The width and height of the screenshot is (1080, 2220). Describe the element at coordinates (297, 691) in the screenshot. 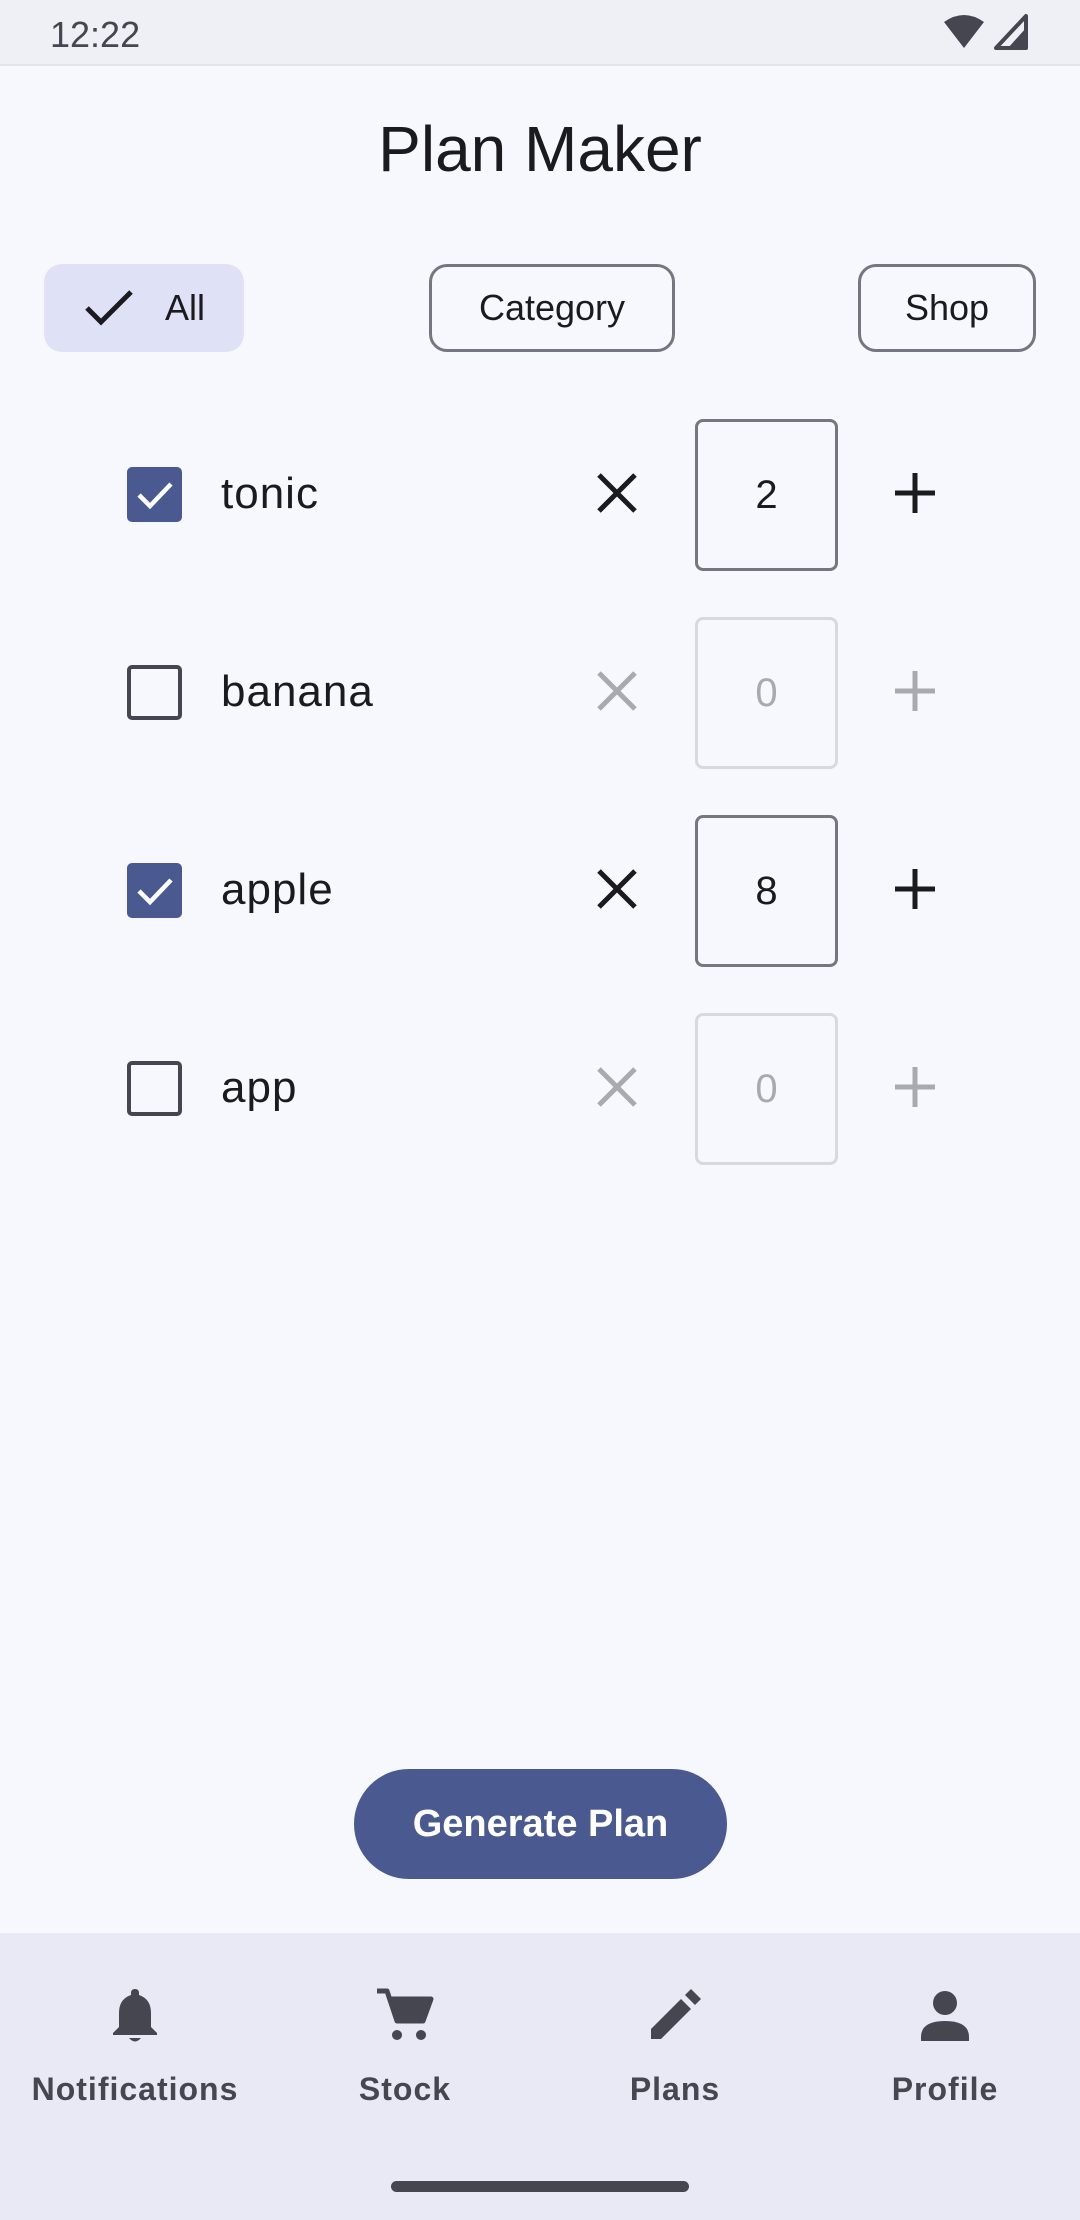

I see `item-name: banana` at that location.